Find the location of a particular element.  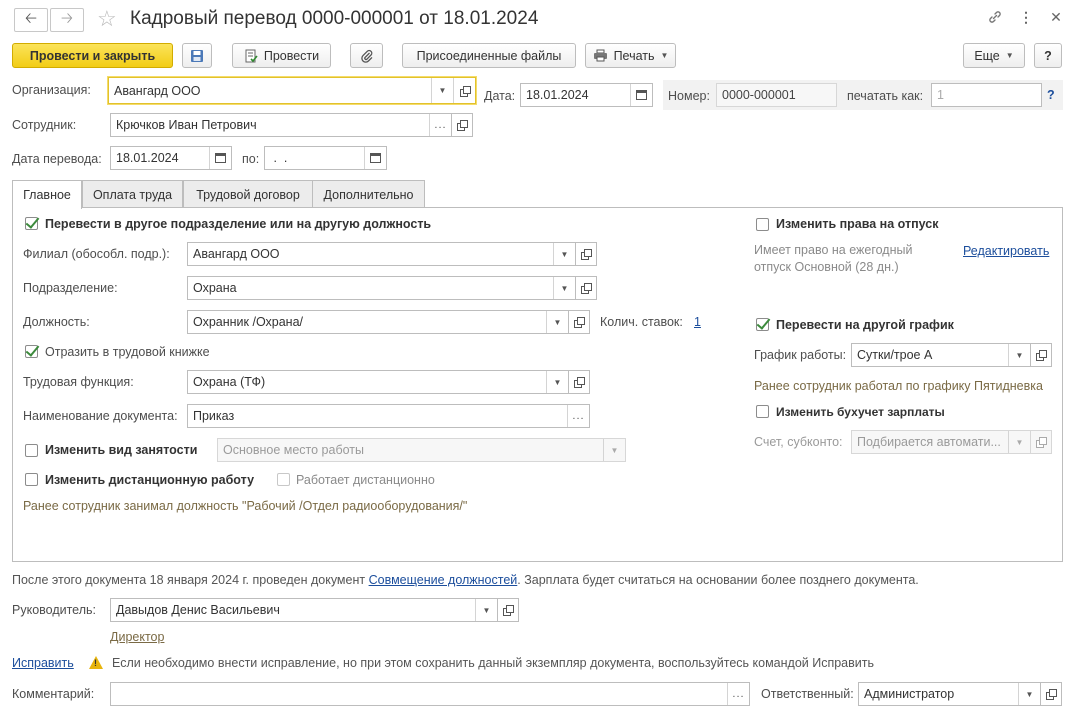

print-button: Печать ▼ is located at coordinates (630, 55).